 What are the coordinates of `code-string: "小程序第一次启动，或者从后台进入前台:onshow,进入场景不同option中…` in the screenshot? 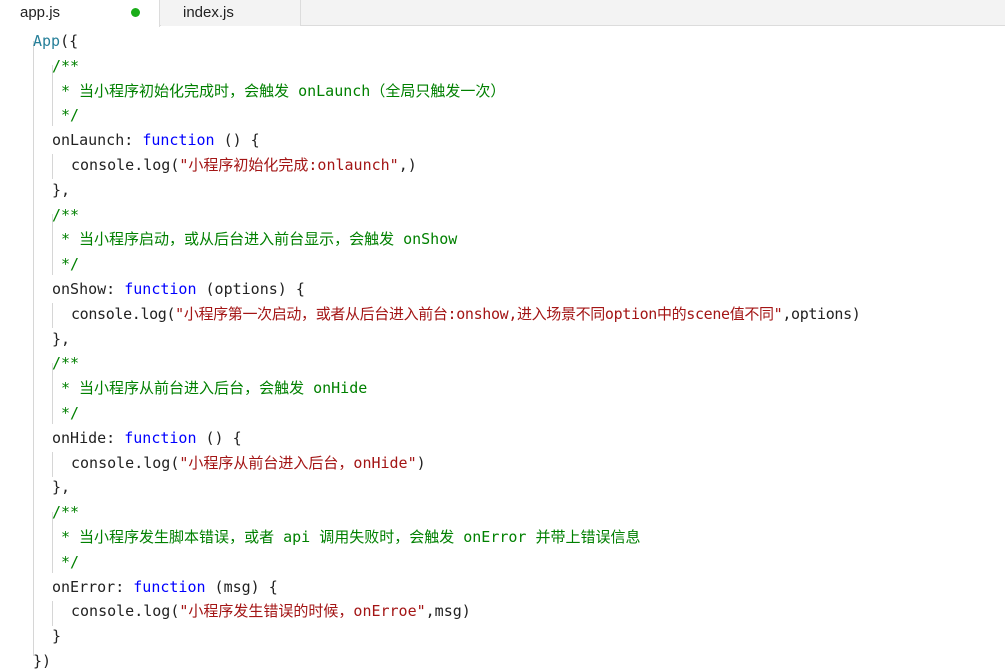 It's located at (479, 313).